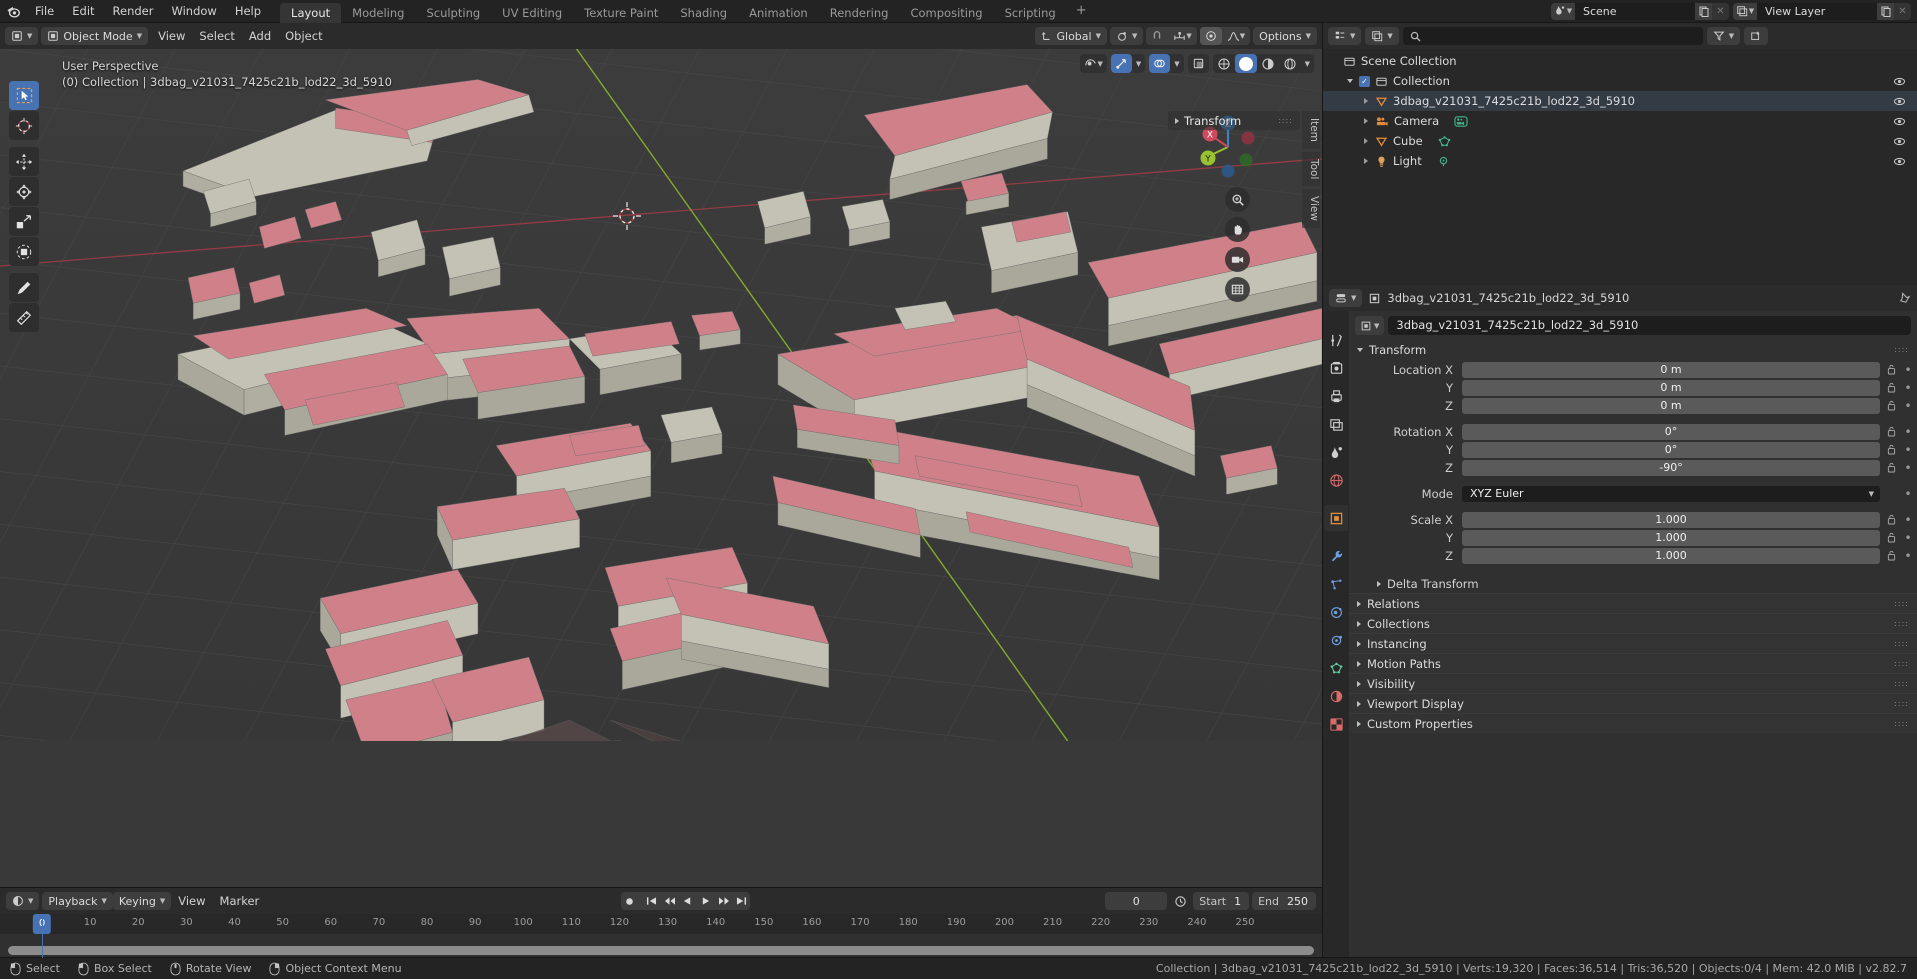 The width and height of the screenshot is (1917, 979). I want to click on zoom-icon, so click(1237, 199).